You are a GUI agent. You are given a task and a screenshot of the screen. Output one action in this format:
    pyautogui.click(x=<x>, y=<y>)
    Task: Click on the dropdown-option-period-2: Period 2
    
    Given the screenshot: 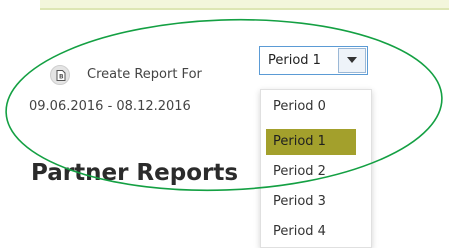 What is the action you would take?
    pyautogui.click(x=311, y=172)
    